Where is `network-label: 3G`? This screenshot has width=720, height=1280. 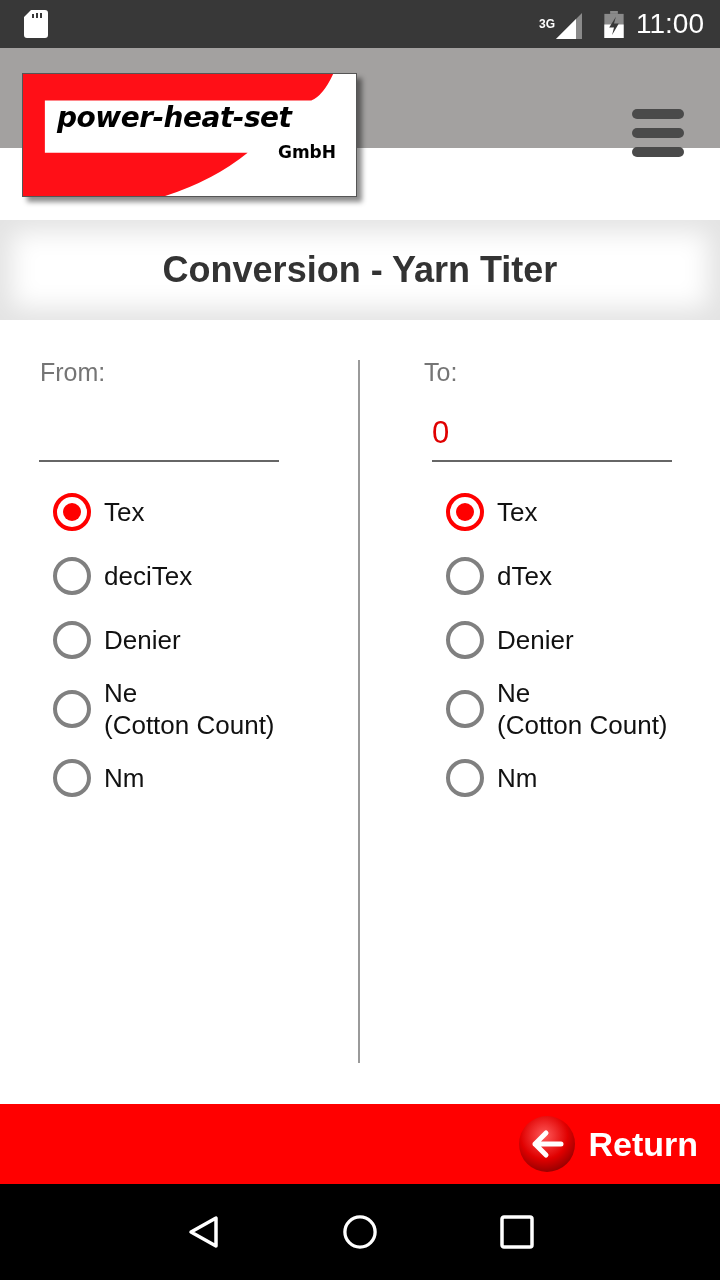
network-label: 3G is located at coordinates (547, 24).